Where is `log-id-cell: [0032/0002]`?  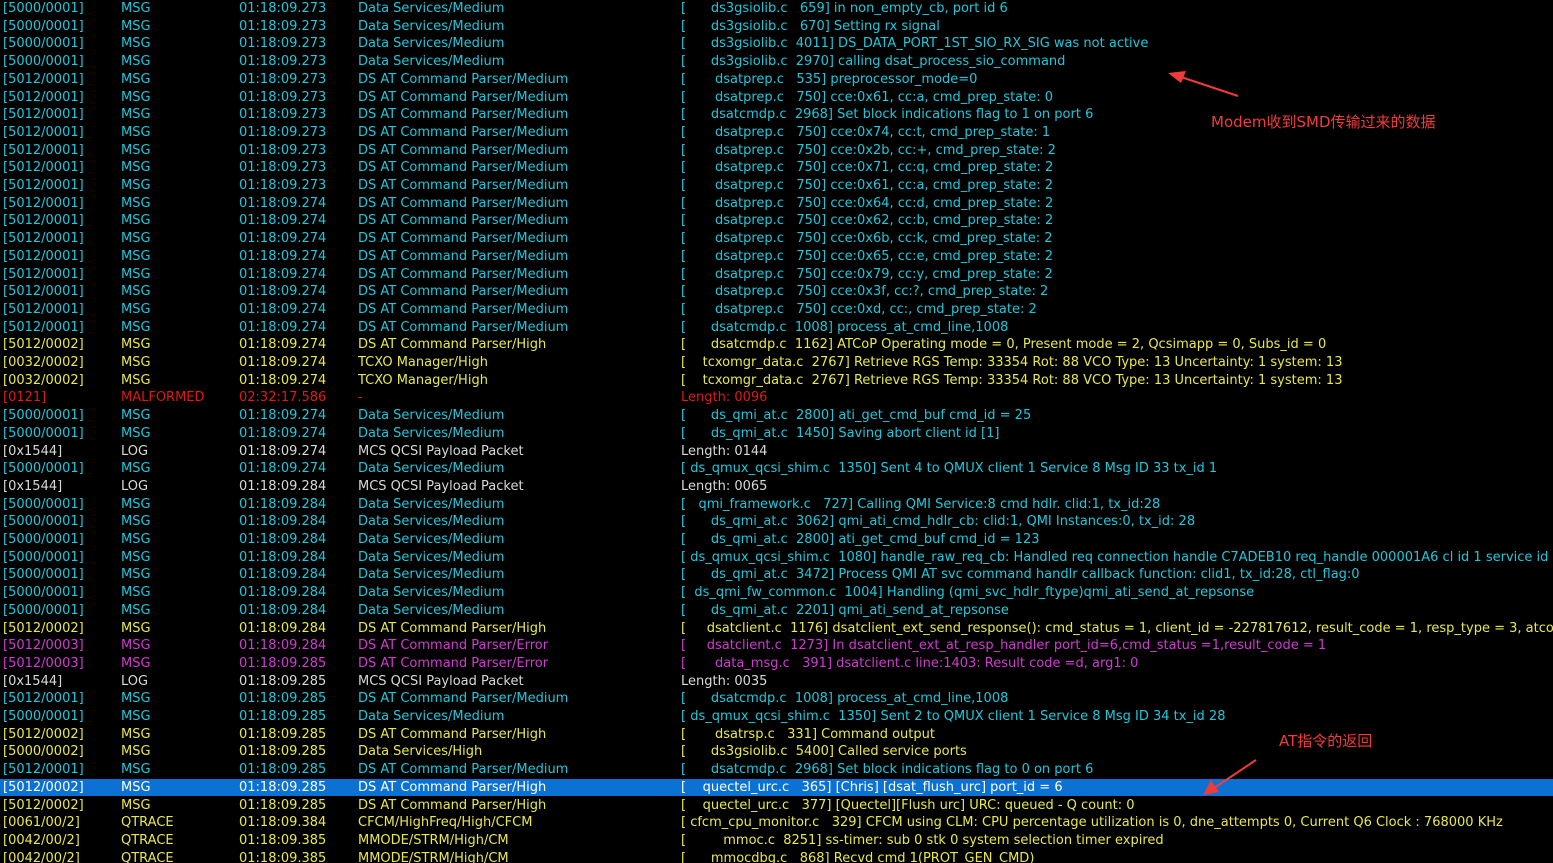 log-id-cell: [0032/0002] is located at coordinates (43, 380).